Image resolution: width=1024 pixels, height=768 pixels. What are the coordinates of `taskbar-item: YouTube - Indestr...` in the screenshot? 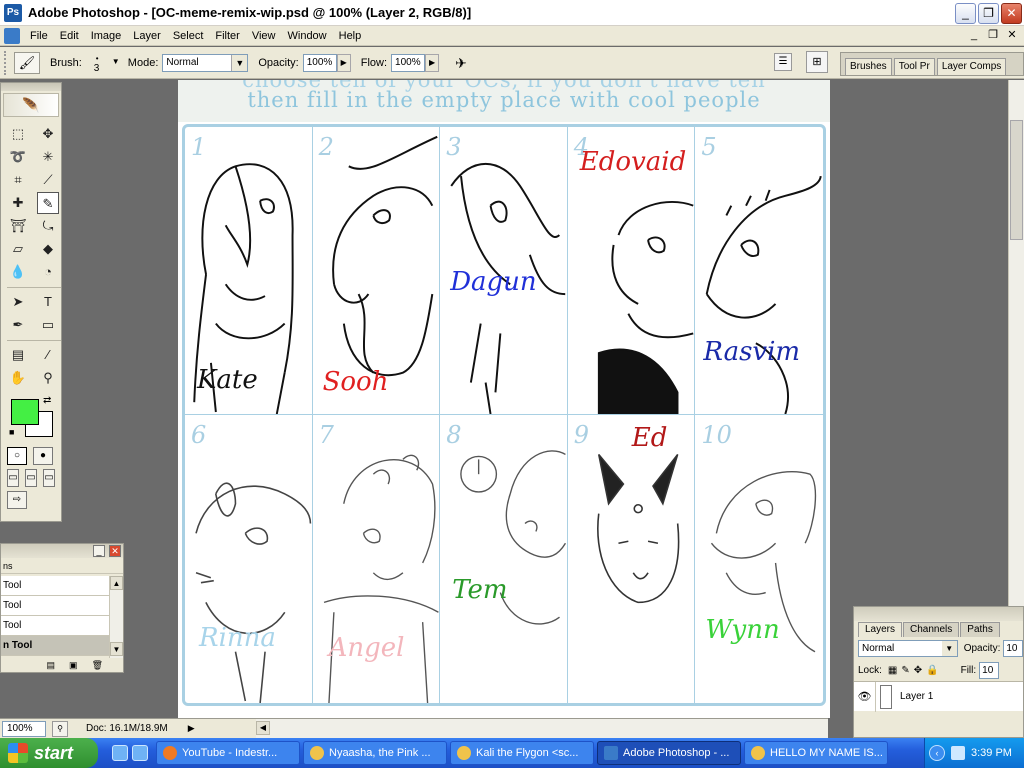 It's located at (228, 753).